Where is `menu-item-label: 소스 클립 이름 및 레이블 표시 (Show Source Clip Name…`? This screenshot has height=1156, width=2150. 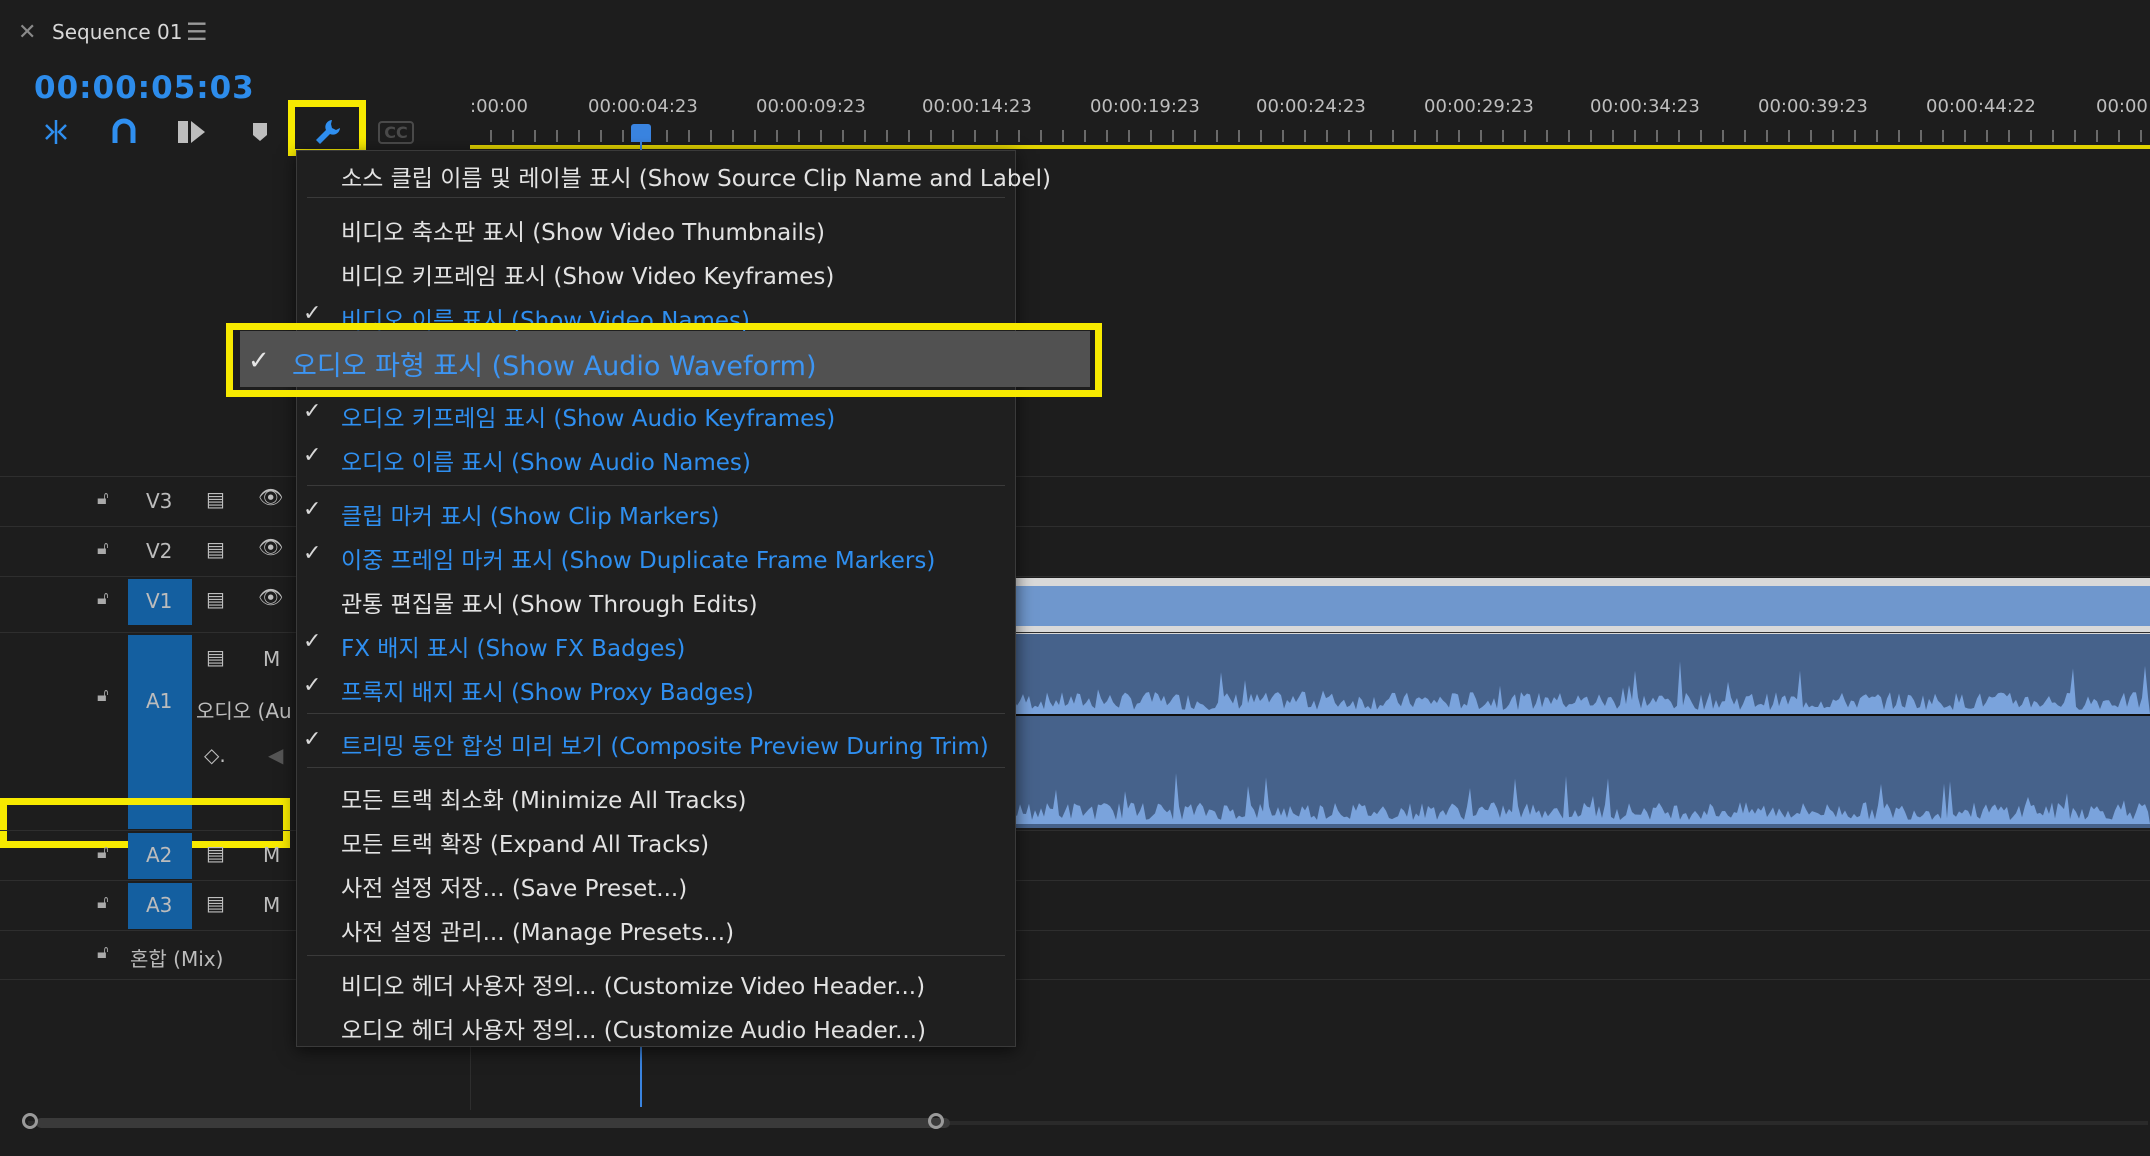 menu-item-label: 소스 클립 이름 및 레이블 표시 (Show Source Clip Name… is located at coordinates (696, 179).